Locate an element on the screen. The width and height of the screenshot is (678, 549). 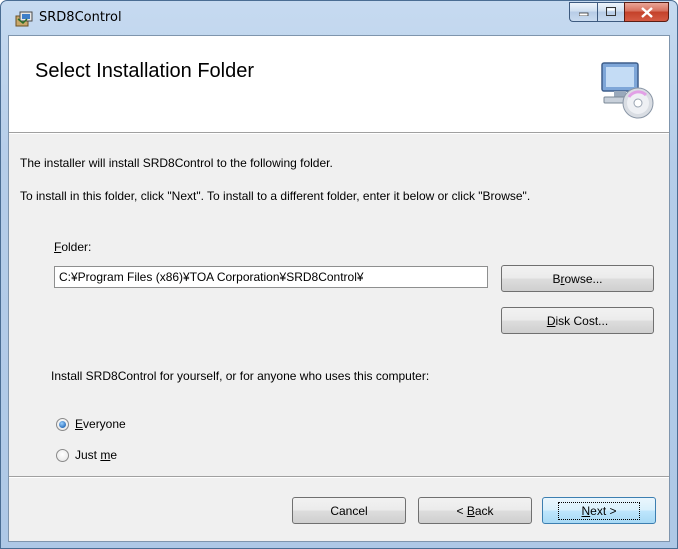
title-bar: SRD8Control is located at coordinates (339, 18).